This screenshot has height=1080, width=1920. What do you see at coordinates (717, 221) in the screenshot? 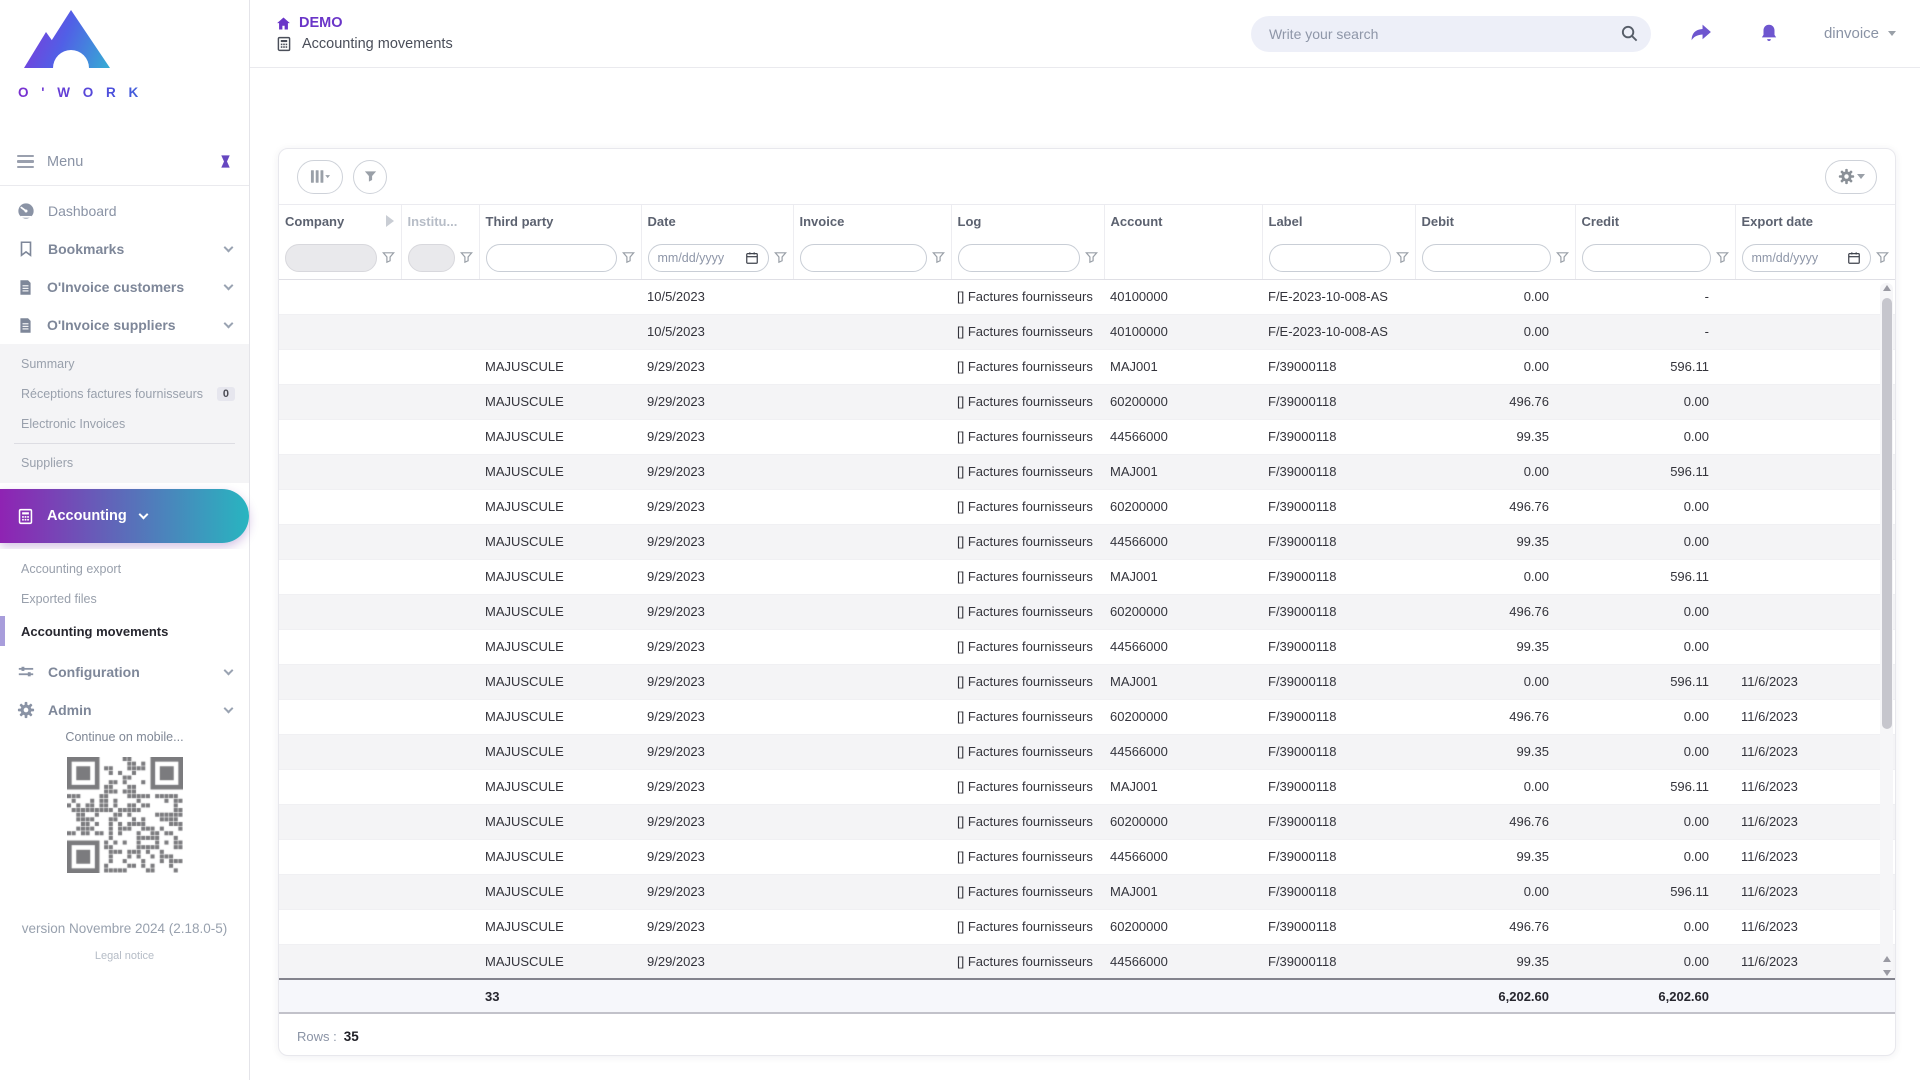
I see `col-header-date: Date` at bounding box center [717, 221].